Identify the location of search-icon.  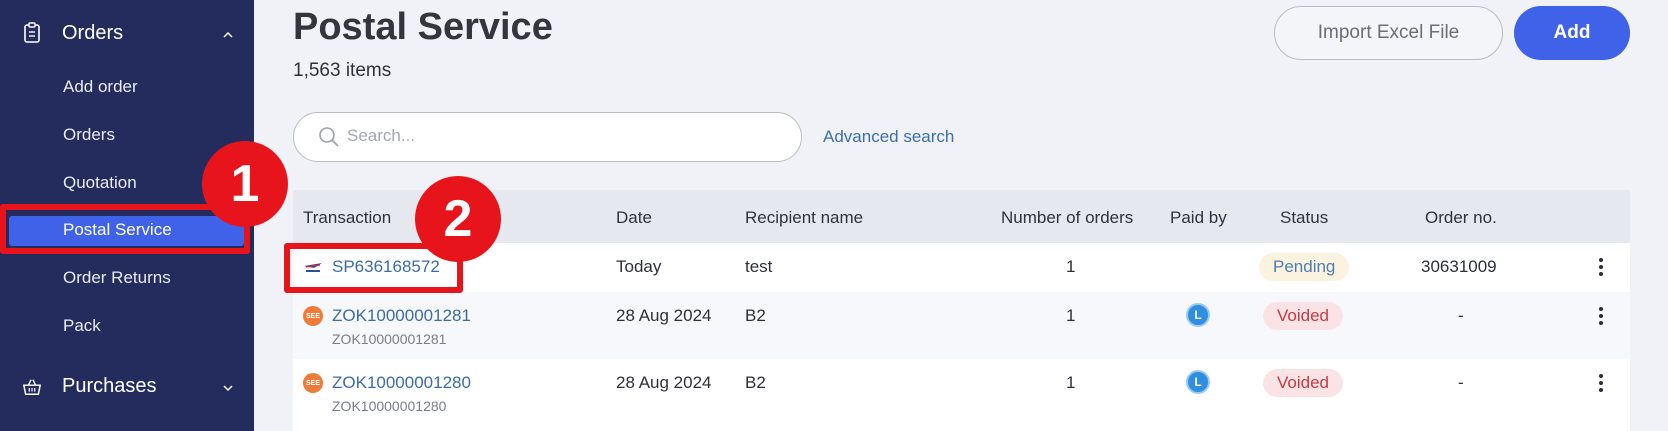
(329, 139).